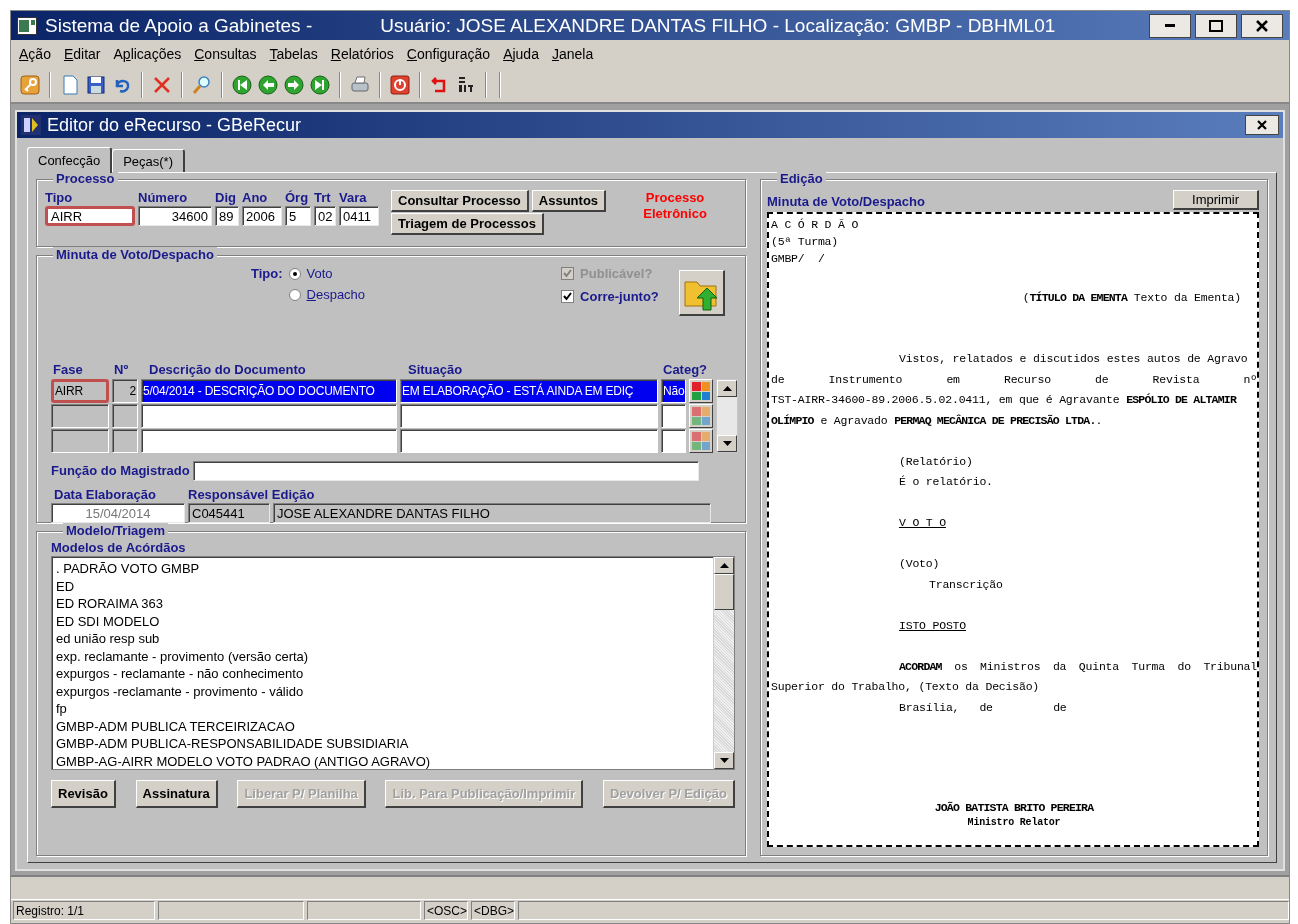  I want to click on list-item: . PADRÃO VOTO GMBP, so click(382, 569).